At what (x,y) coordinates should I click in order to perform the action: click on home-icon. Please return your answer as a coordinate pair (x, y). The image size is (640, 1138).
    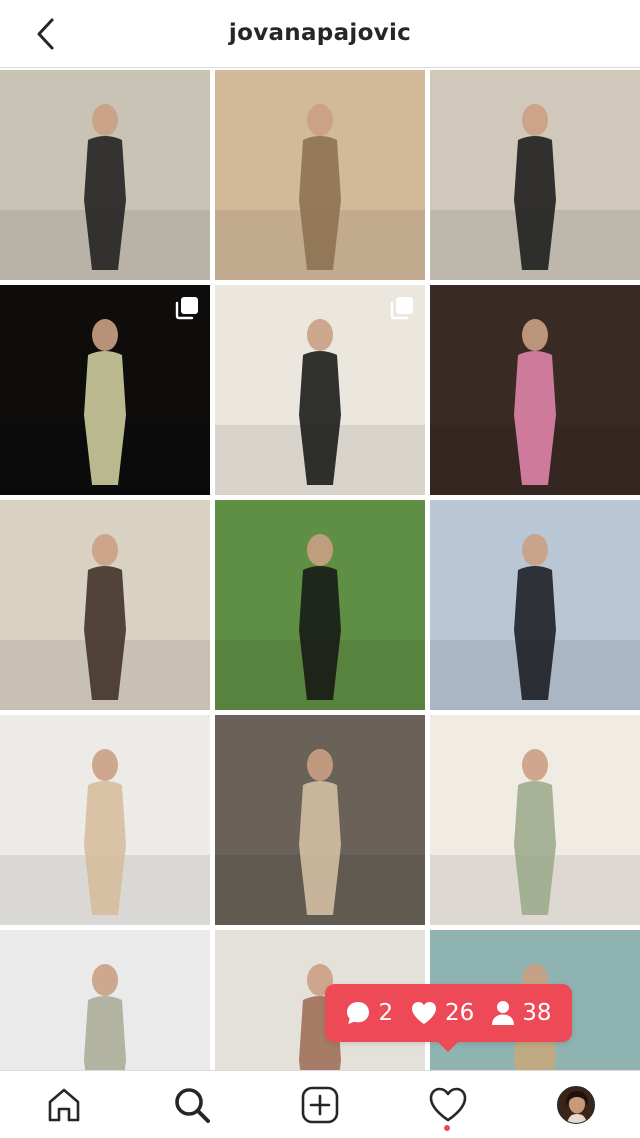
    Looking at the image, I should click on (64, 1104).